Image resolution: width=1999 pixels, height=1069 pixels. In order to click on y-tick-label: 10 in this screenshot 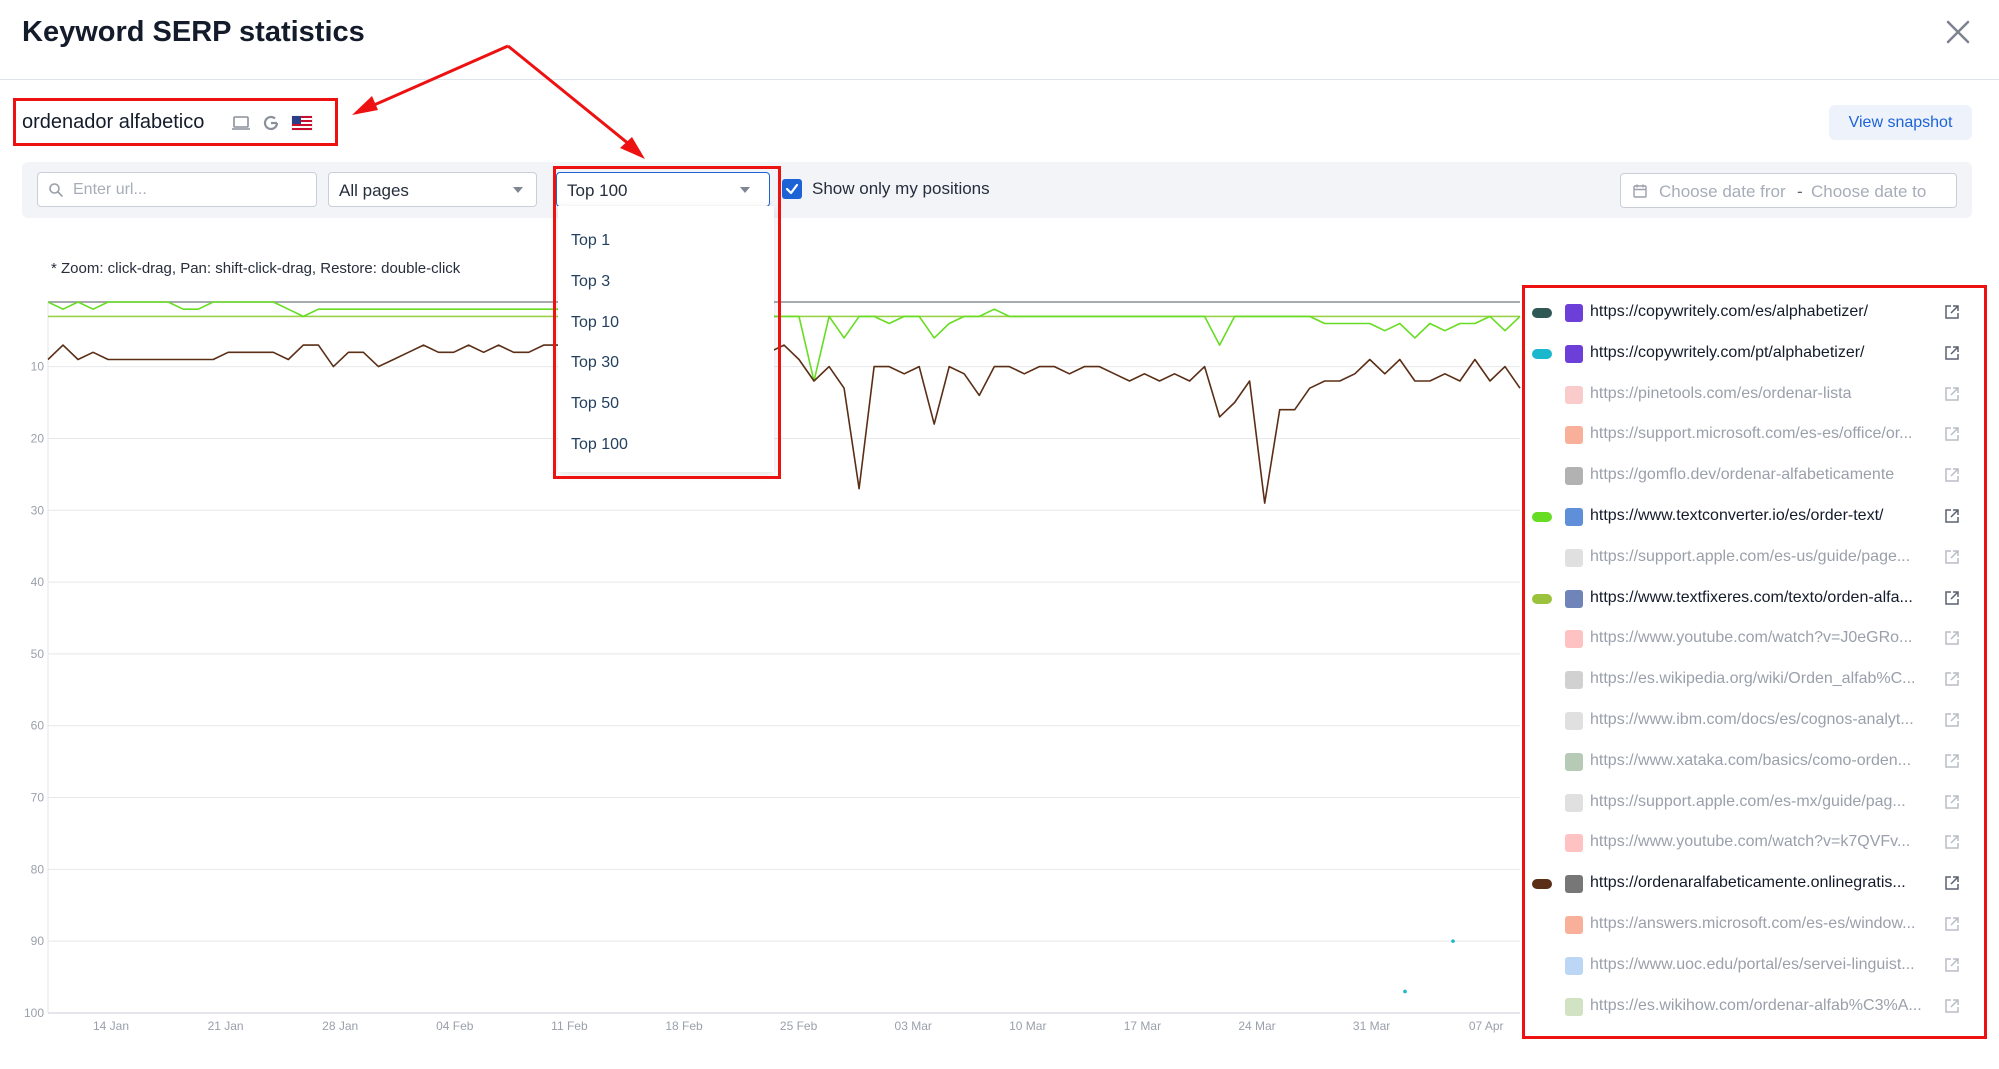, I will do `click(38, 367)`.